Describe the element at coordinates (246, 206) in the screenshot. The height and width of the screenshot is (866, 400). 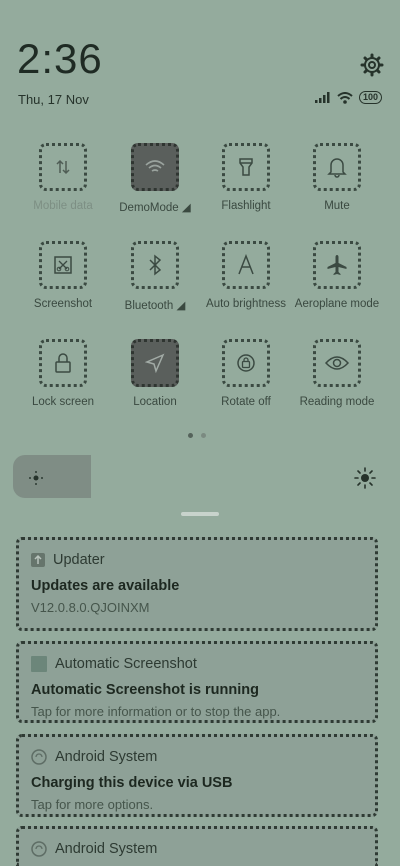
I see `tile-label: Flashlight` at that location.